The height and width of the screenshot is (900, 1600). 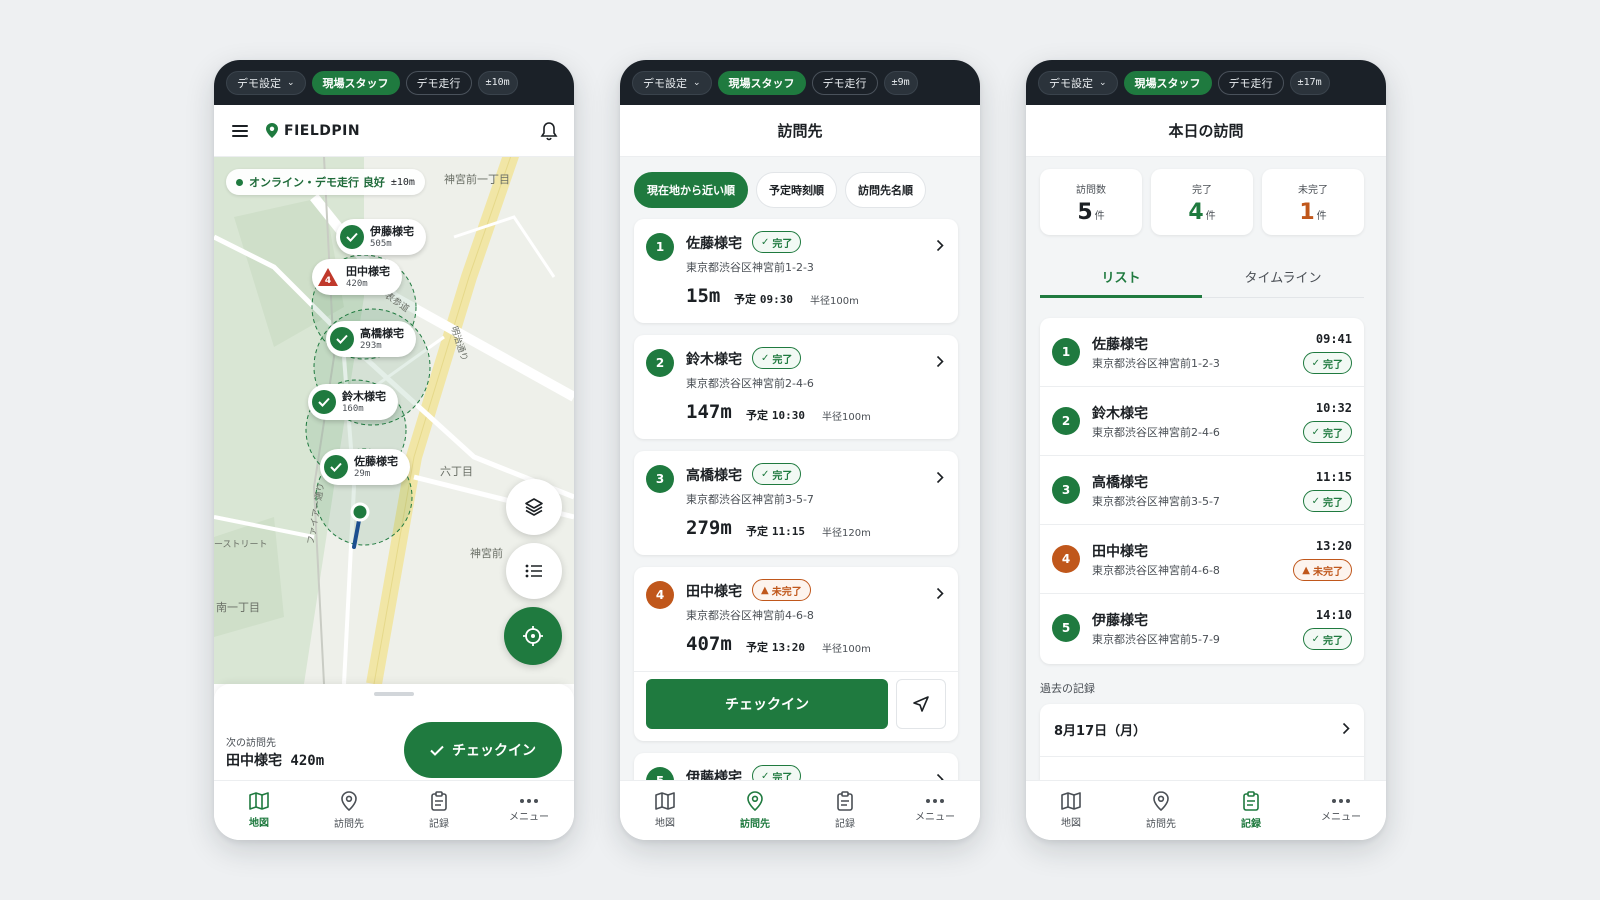 I want to click on crosshair-icon, so click(x=533, y=636).